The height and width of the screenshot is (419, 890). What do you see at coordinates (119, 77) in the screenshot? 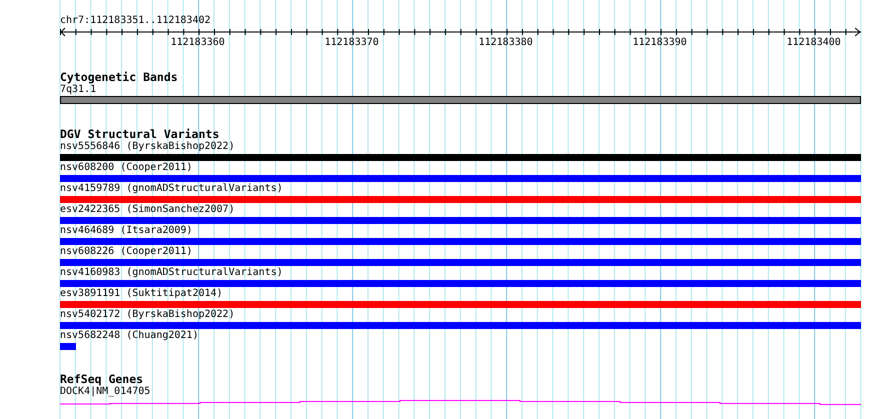
I see `track-title: Cytogenetic Bands` at bounding box center [119, 77].